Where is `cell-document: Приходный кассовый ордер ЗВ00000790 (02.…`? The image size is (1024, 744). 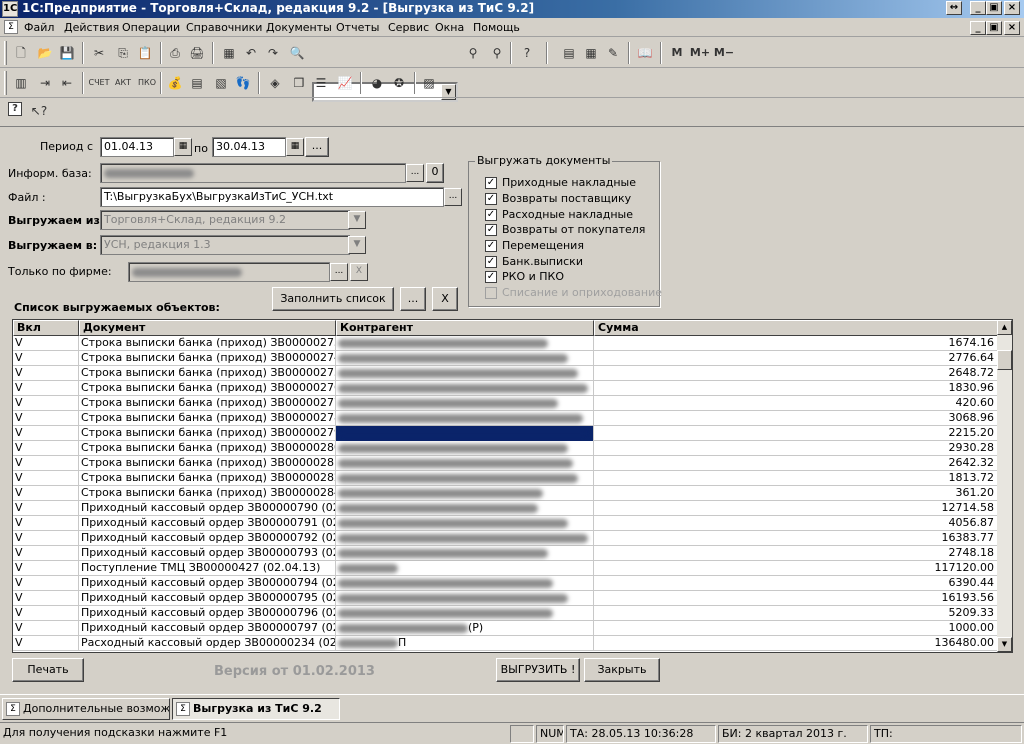
cell-document: Приходный кассовый ордер ЗВ00000790 (02.… is located at coordinates (207, 508).